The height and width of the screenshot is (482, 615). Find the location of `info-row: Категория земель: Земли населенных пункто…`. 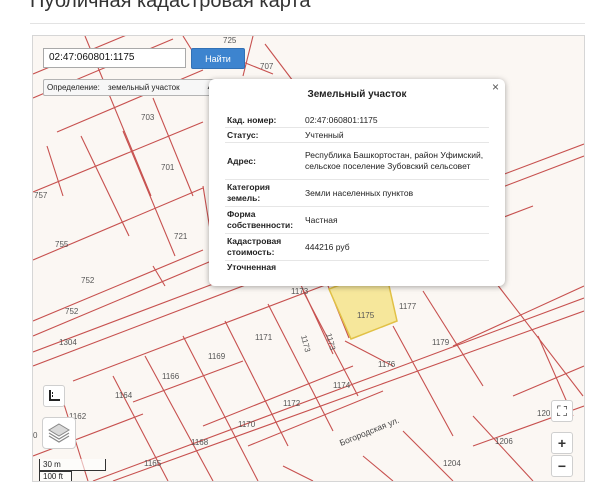

info-row: Категория земель: Земли населенных пункто… is located at coordinates (357, 193).